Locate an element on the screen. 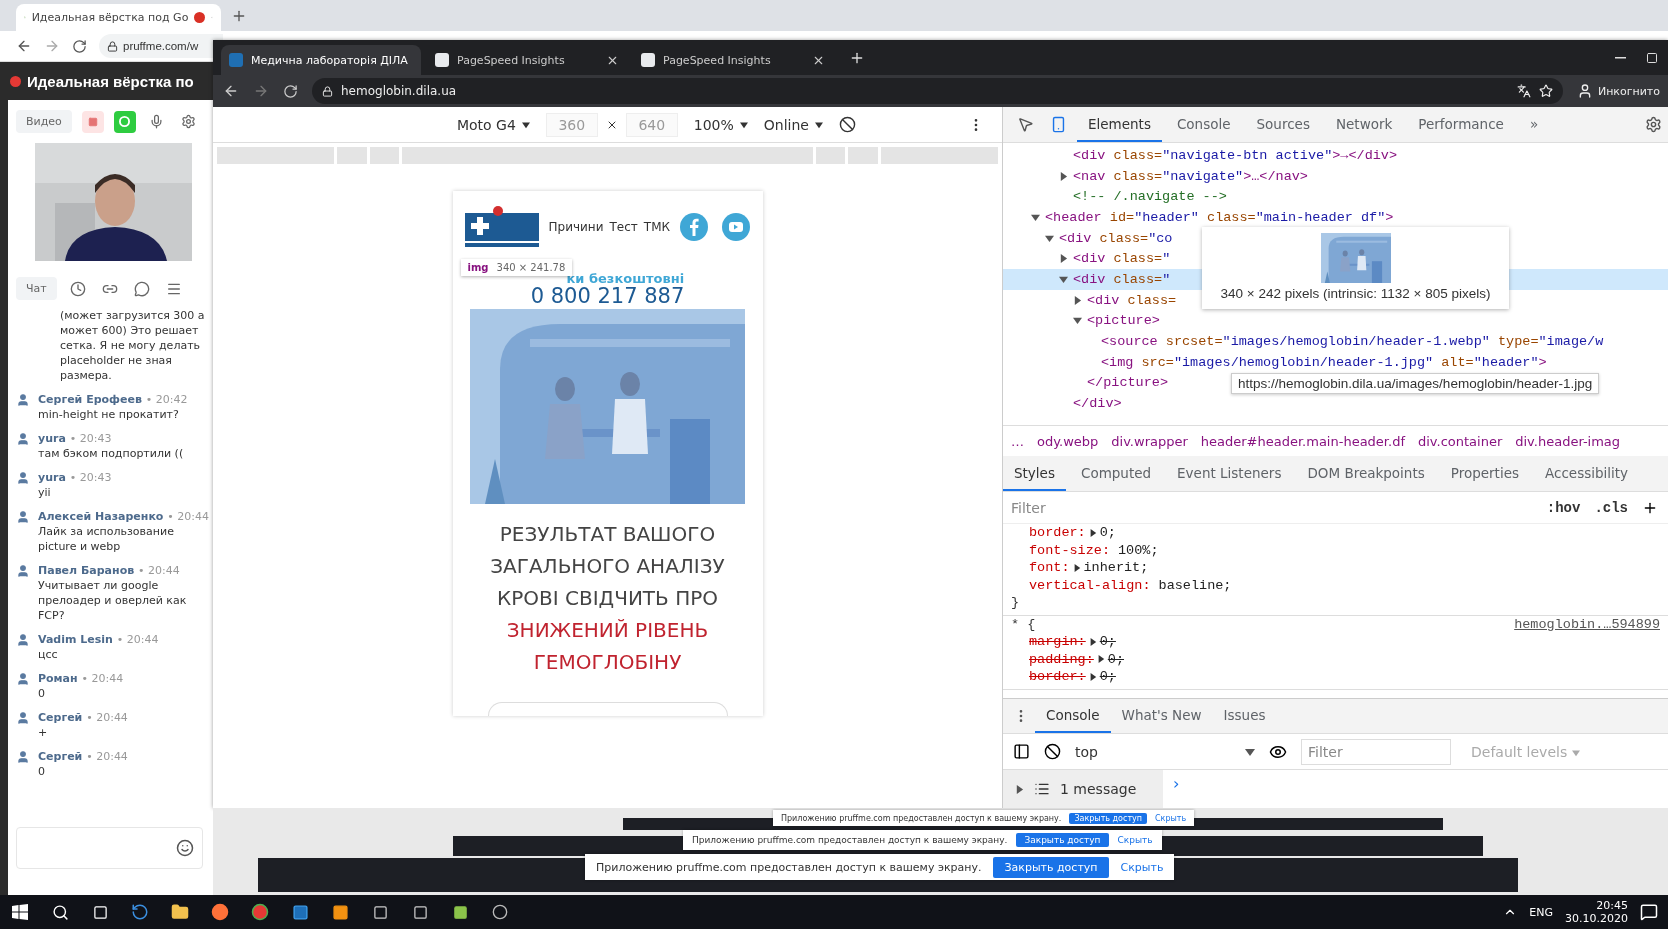 The width and height of the screenshot is (1668, 929). message-author: yura • 20:43 is located at coordinates (75, 477).